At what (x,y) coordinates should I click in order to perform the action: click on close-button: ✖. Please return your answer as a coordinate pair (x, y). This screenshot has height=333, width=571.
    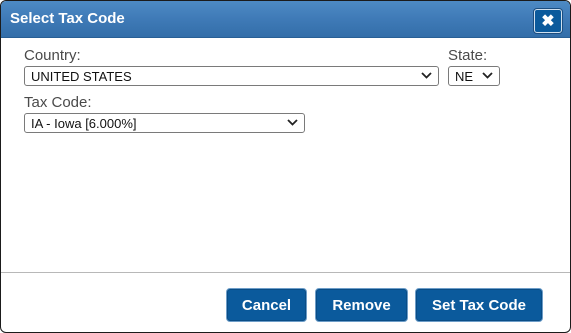
    Looking at the image, I should click on (548, 21).